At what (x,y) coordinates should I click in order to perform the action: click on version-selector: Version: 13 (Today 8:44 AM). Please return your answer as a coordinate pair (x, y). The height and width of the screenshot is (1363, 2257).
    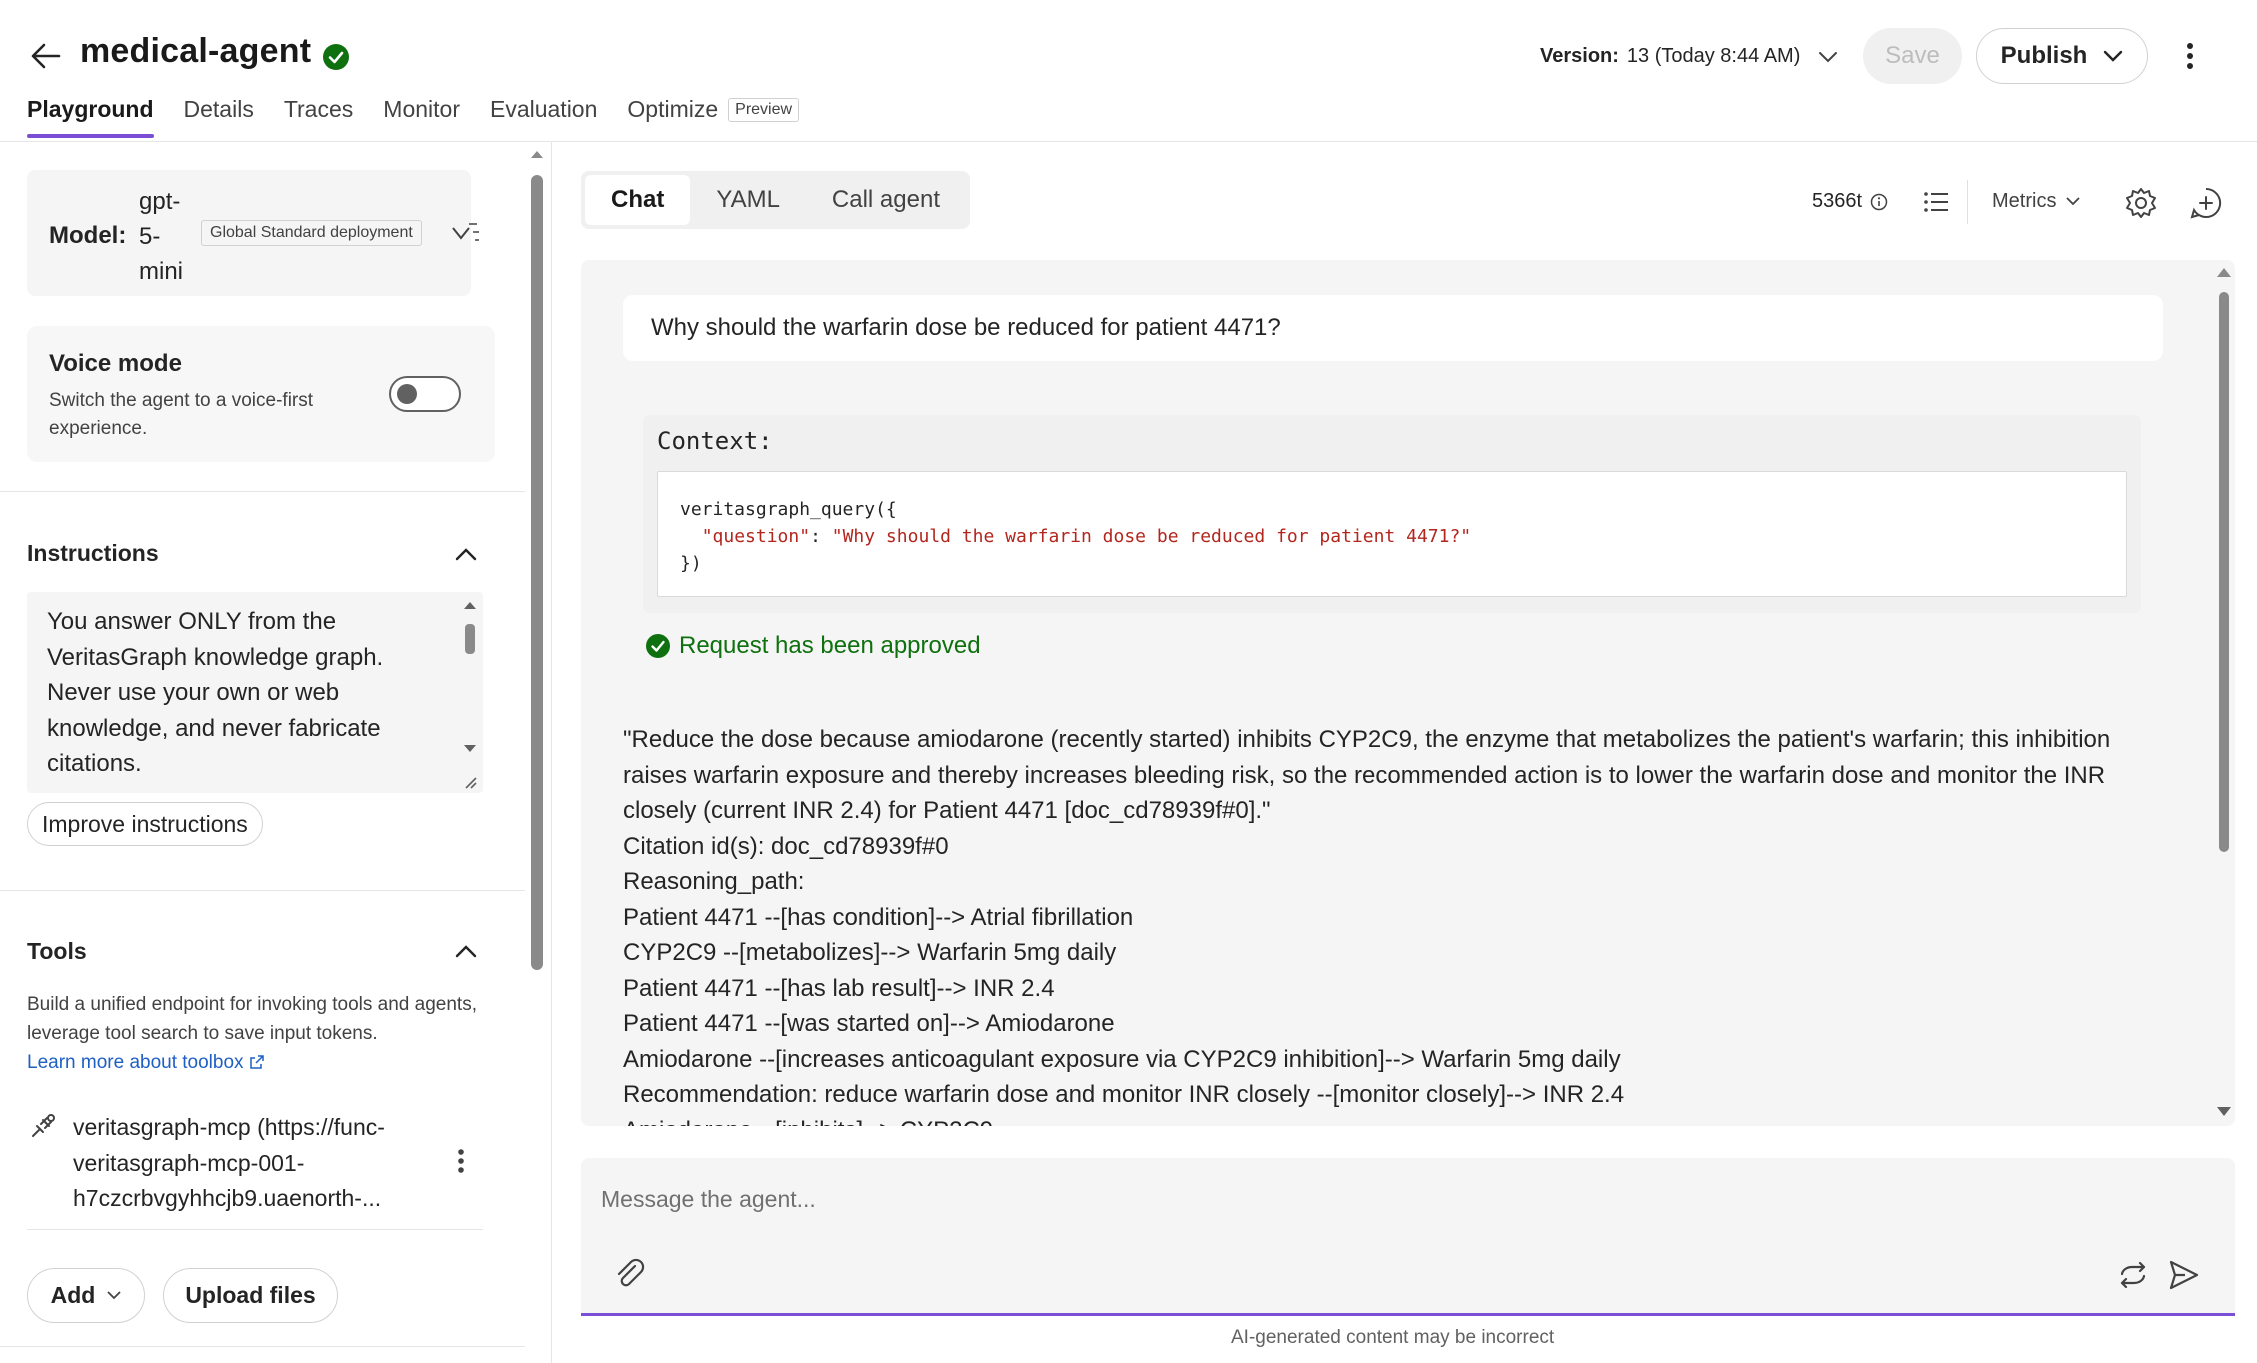
    Looking at the image, I should click on (1689, 56).